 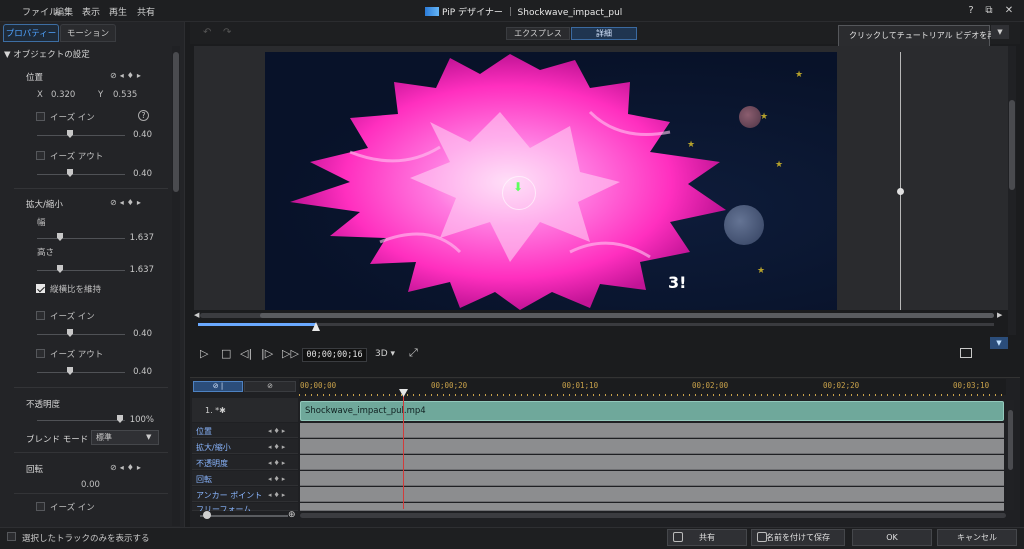 What do you see at coordinates (57, 440) in the screenshot?
I see `blend-mode-label: ブレンド モード` at bounding box center [57, 440].